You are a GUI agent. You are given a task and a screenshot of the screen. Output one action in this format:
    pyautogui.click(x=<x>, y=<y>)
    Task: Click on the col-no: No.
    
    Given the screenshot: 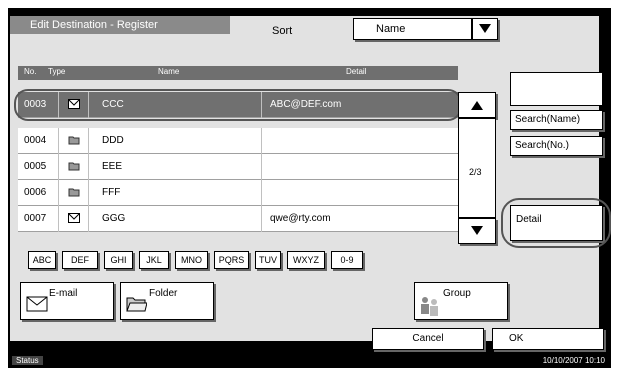 What is the action you would take?
    pyautogui.click(x=30, y=71)
    